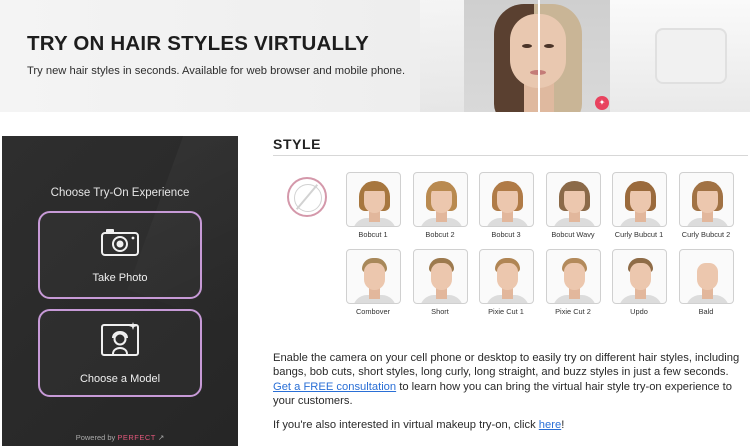  Describe the element at coordinates (440, 234) in the screenshot. I see `hairstyle-caption: Bobcut 2` at that location.